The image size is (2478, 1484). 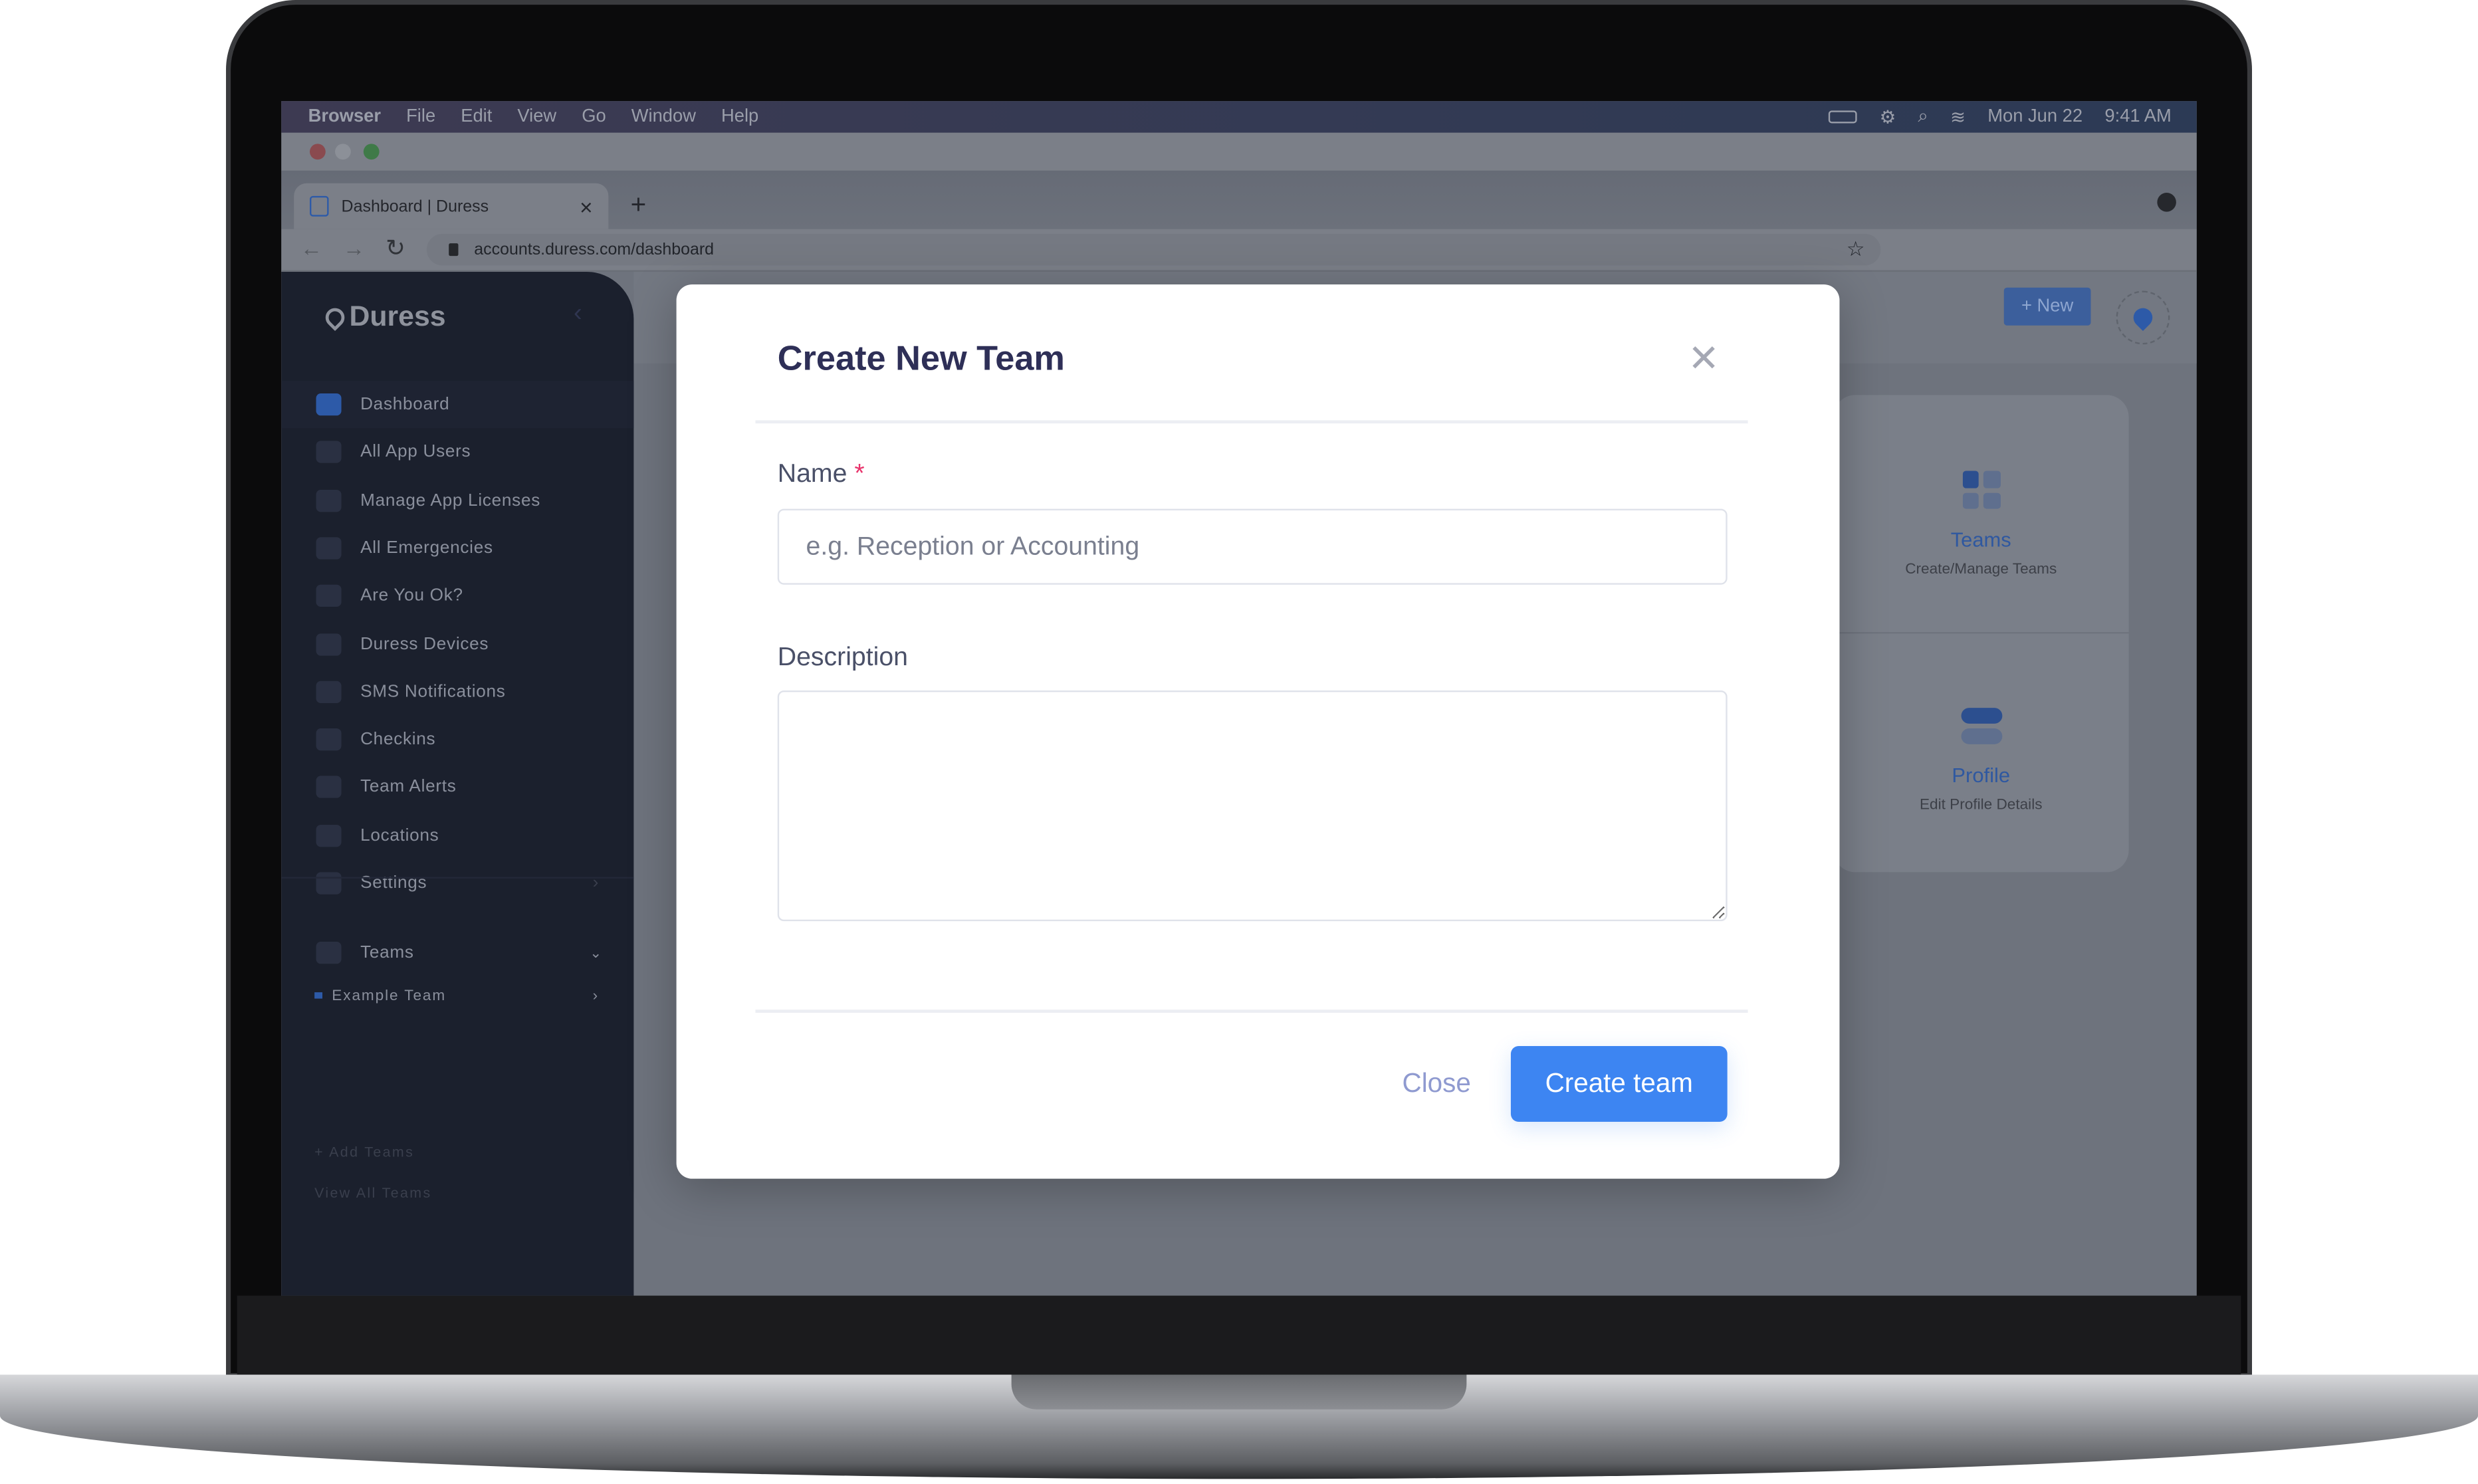 I want to click on url-field: accounts.duress.com/dashboard ☆, so click(x=1153, y=249).